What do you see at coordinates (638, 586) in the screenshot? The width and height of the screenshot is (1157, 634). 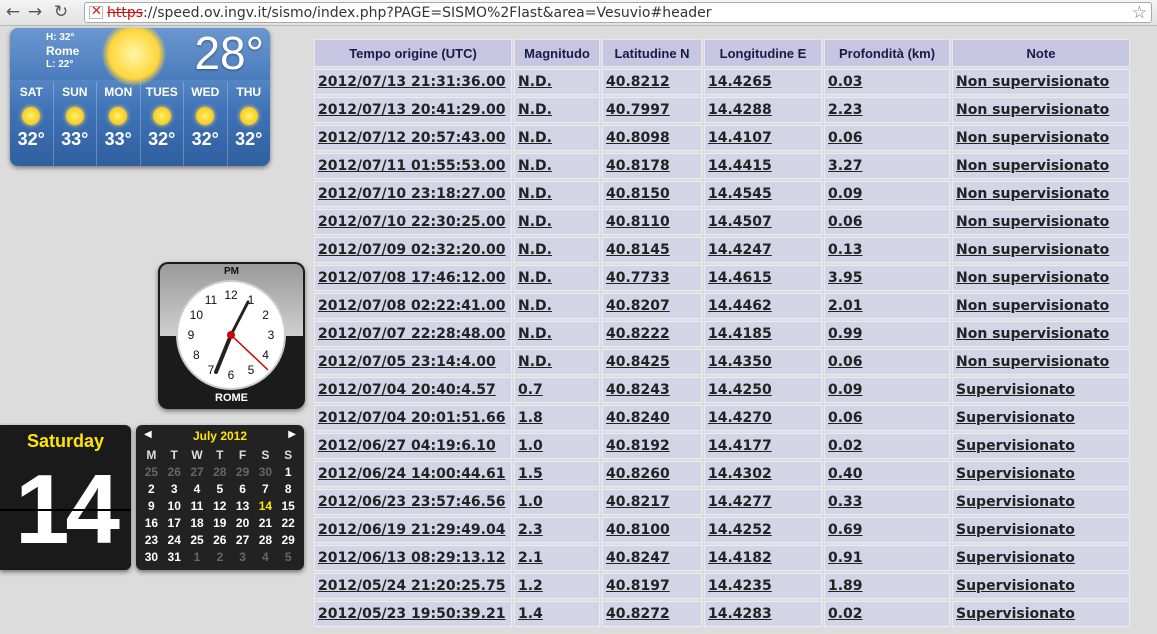 I see `cell-link: 40.8197` at bounding box center [638, 586].